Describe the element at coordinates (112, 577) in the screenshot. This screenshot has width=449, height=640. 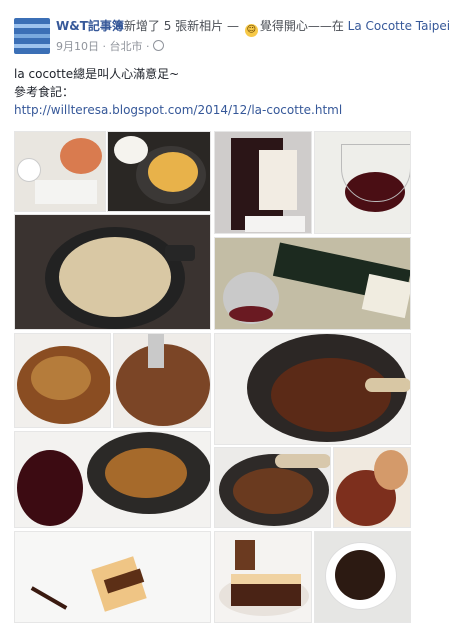
I see `photo-mousse-cake` at that location.